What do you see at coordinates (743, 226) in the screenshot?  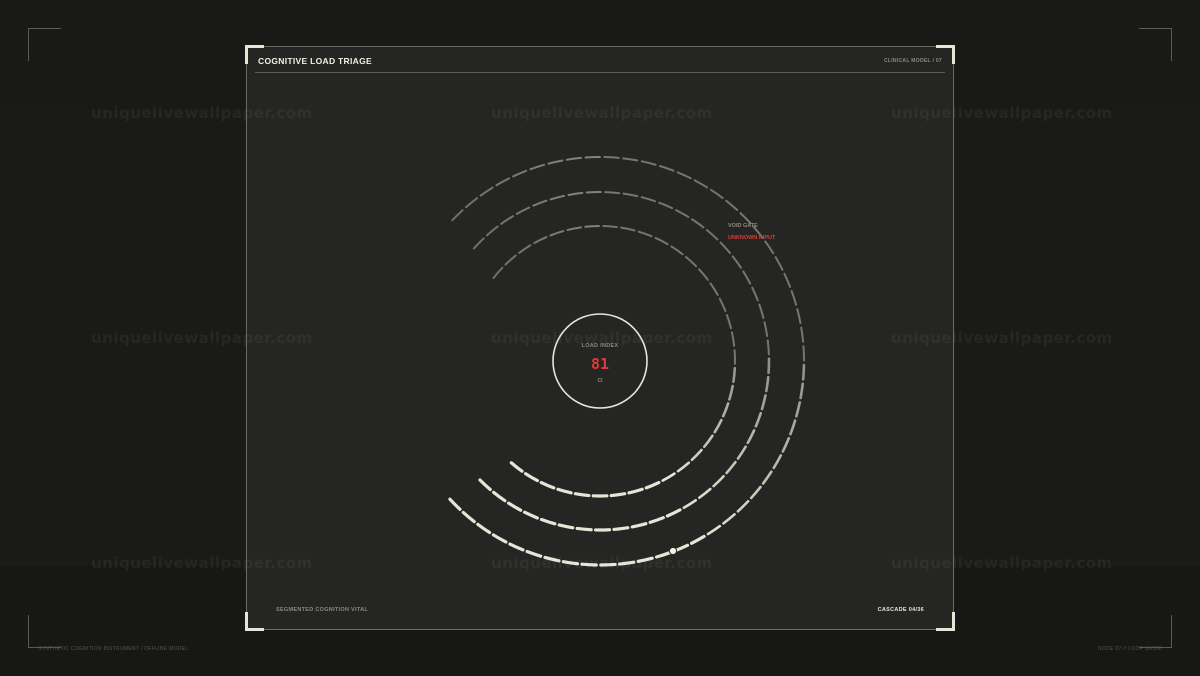 I see `void-gate-label: VOID GATE` at bounding box center [743, 226].